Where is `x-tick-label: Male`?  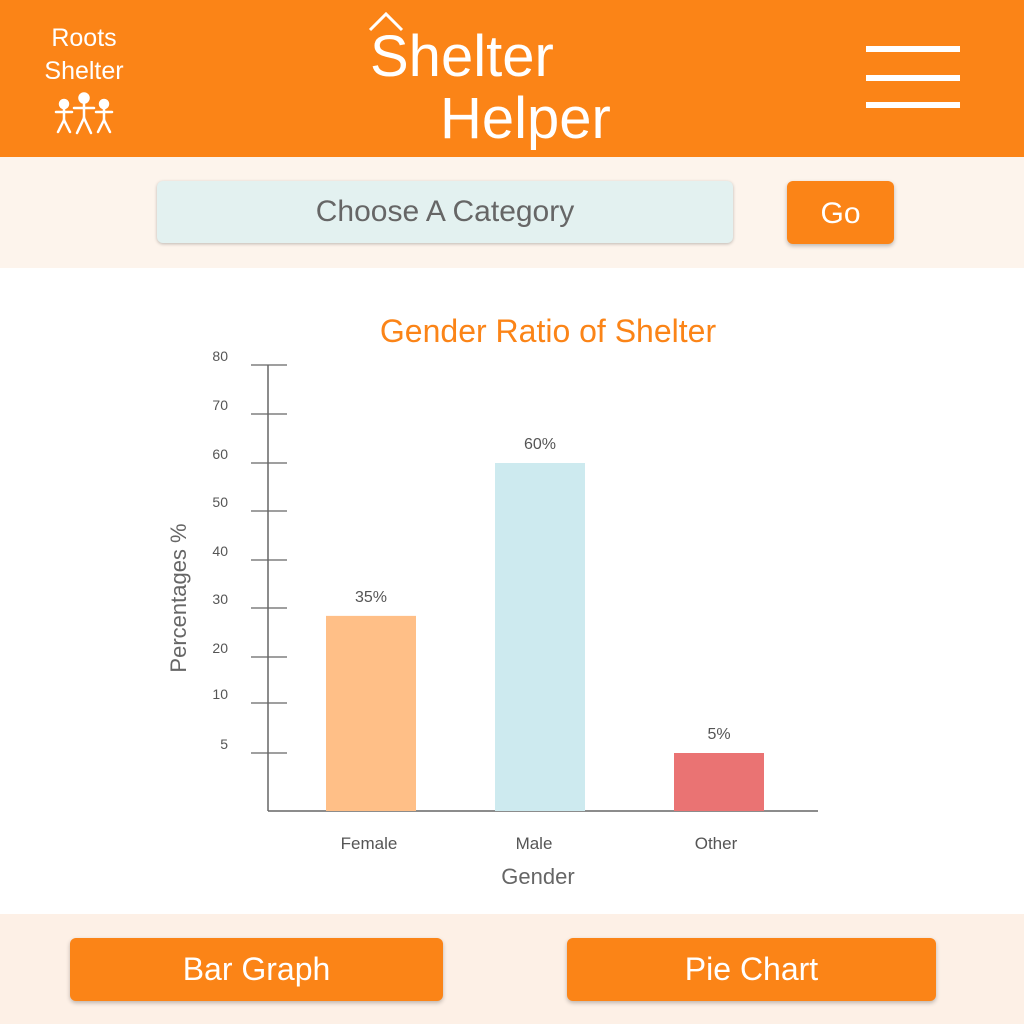 x-tick-label: Male is located at coordinates (534, 843).